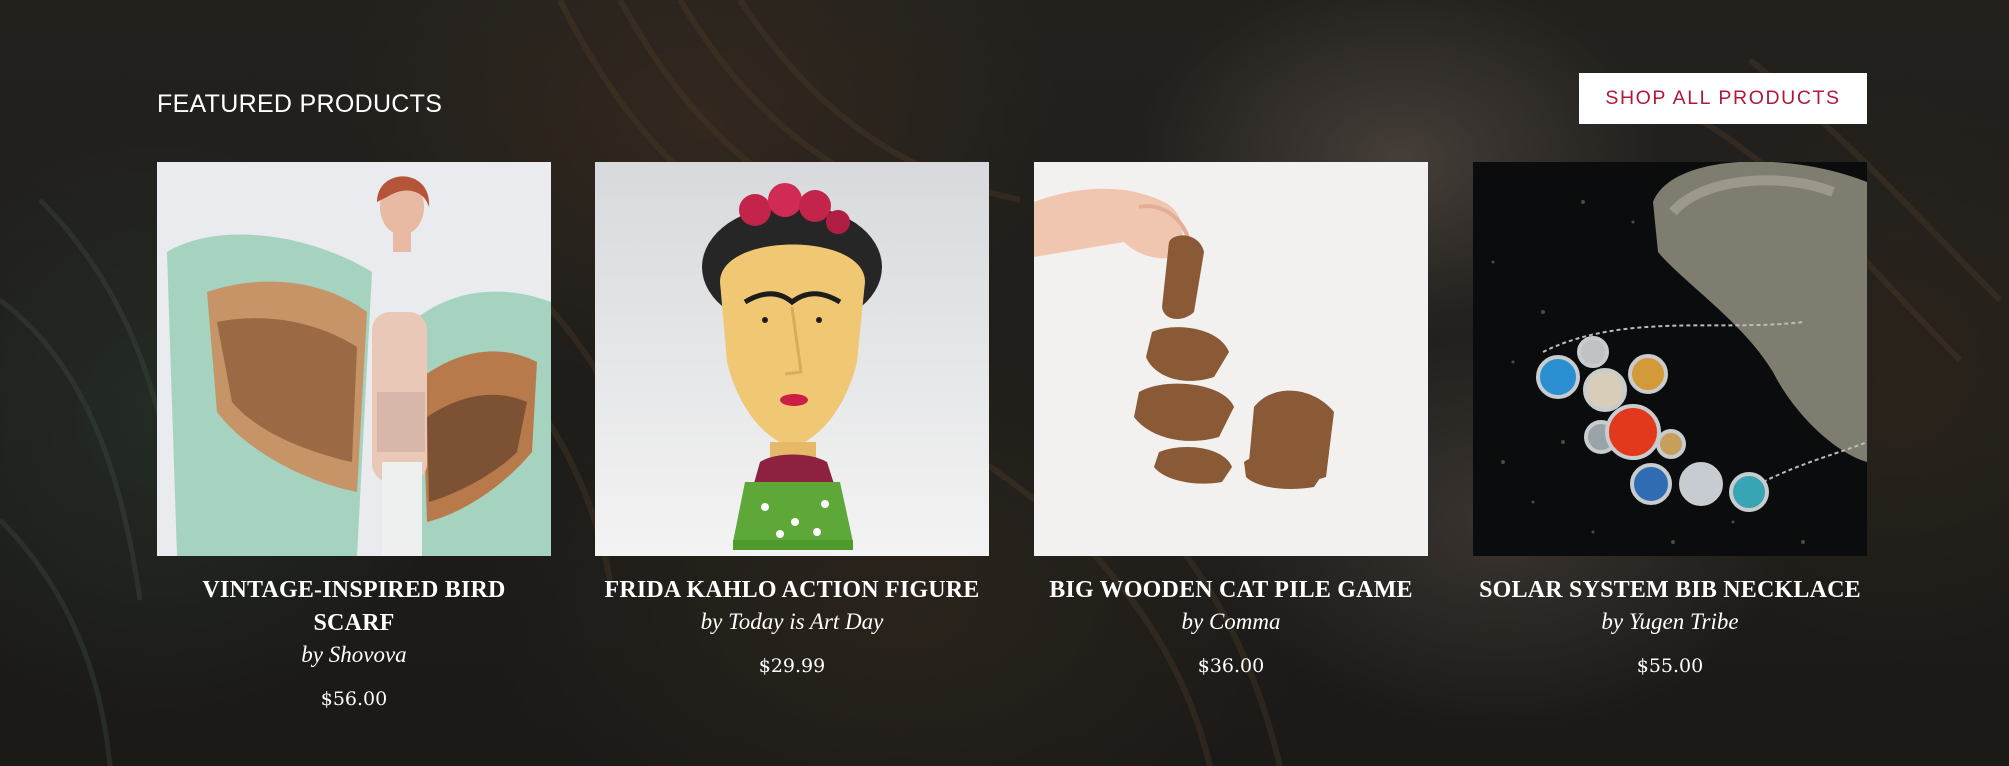  What do you see at coordinates (1670, 621) in the screenshot?
I see `product-vendor: by Yugen Tribe` at bounding box center [1670, 621].